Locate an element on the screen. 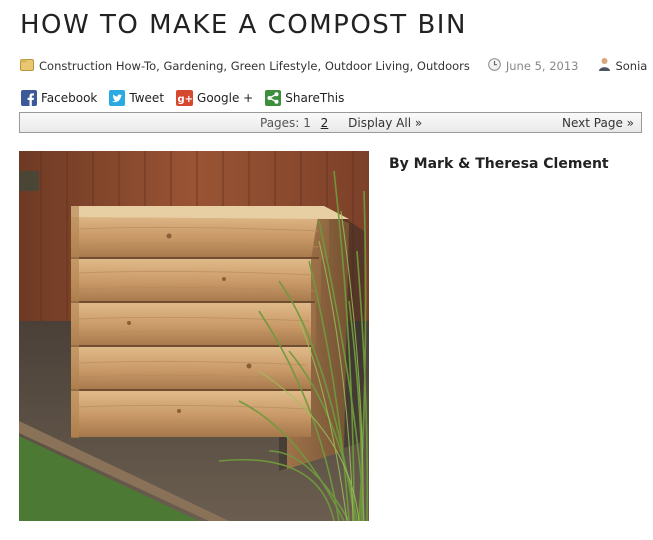 This screenshot has height=540, width=653. svg-text: g+ is located at coordinates (186, 99).